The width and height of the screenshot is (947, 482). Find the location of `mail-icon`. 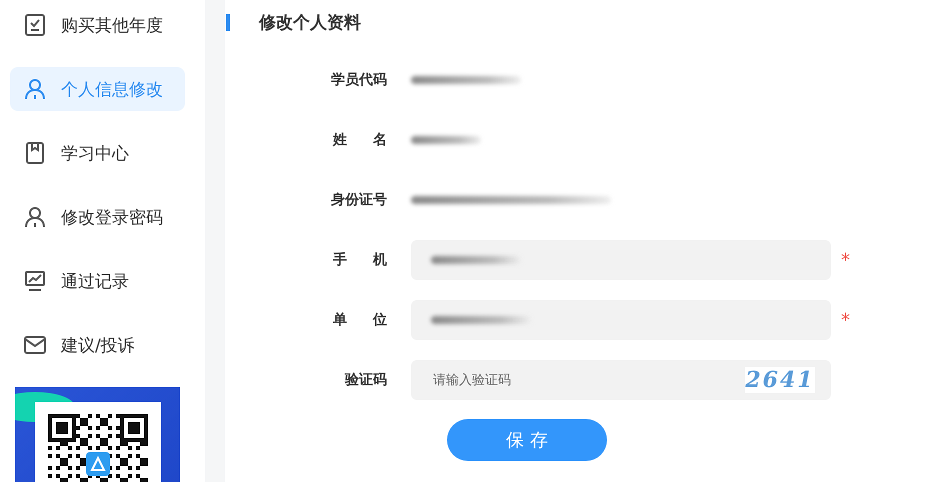

mail-icon is located at coordinates (35, 345).